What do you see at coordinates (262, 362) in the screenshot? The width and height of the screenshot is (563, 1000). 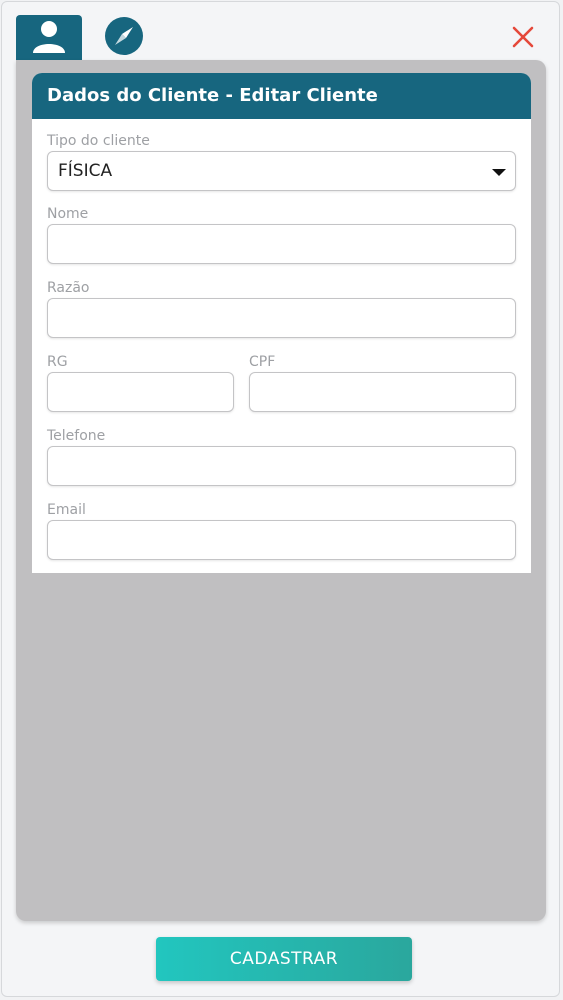 I see `cpf-label: CPF` at bounding box center [262, 362].